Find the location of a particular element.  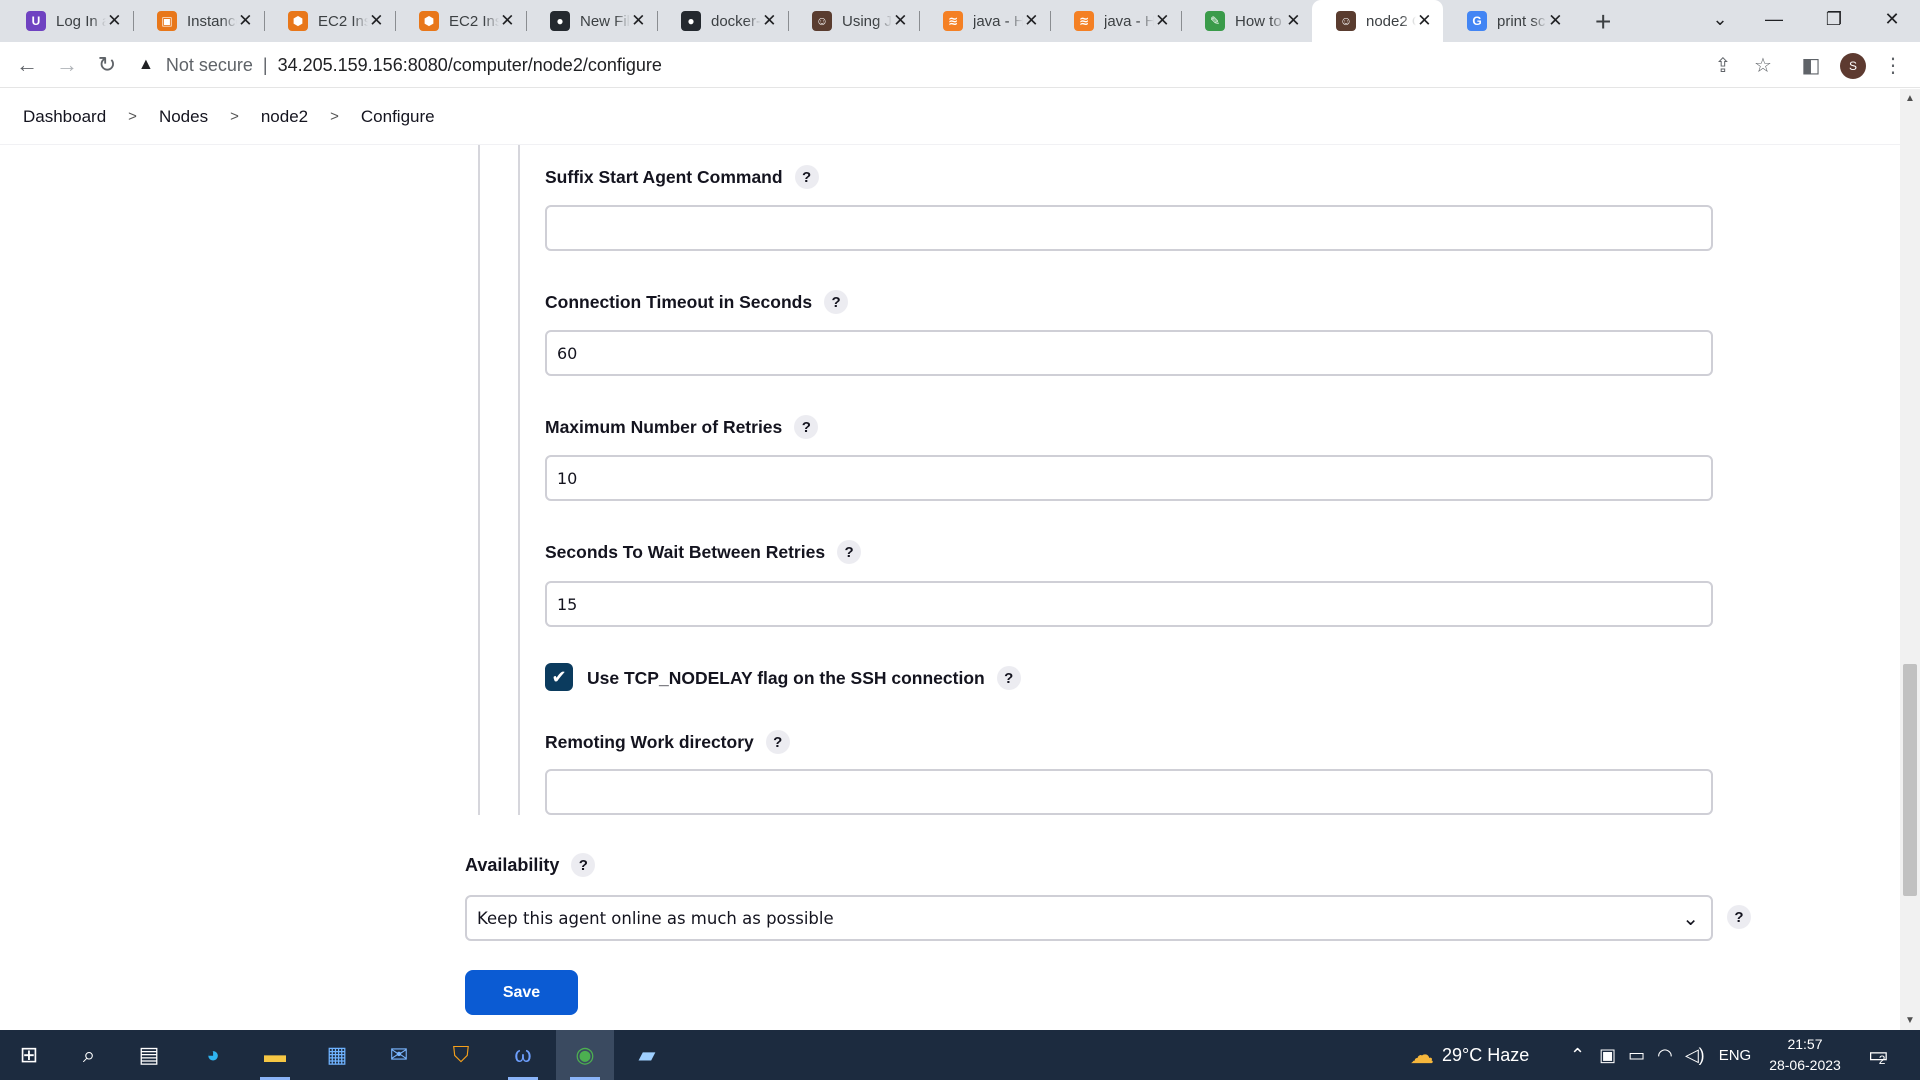

task-view-icon: ▤ is located at coordinates (149, 1055).